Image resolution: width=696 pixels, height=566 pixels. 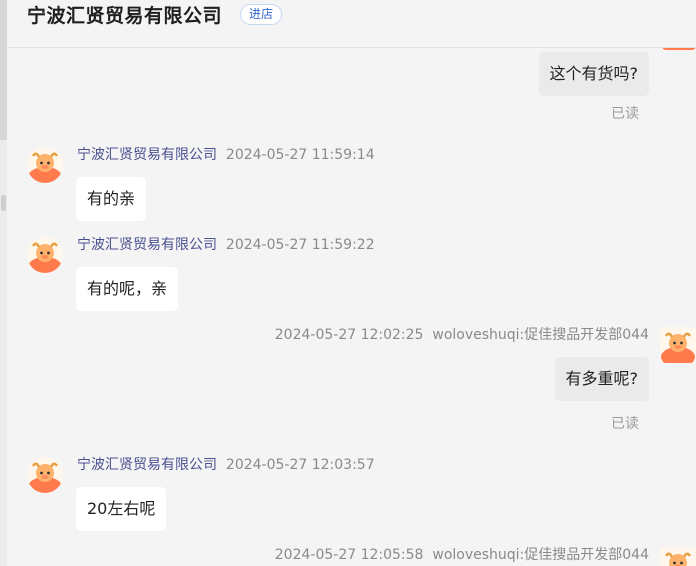 What do you see at coordinates (351, 24) in the screenshot?
I see `chat-header: 宁波汇贤贸易有限公司 进店` at bounding box center [351, 24].